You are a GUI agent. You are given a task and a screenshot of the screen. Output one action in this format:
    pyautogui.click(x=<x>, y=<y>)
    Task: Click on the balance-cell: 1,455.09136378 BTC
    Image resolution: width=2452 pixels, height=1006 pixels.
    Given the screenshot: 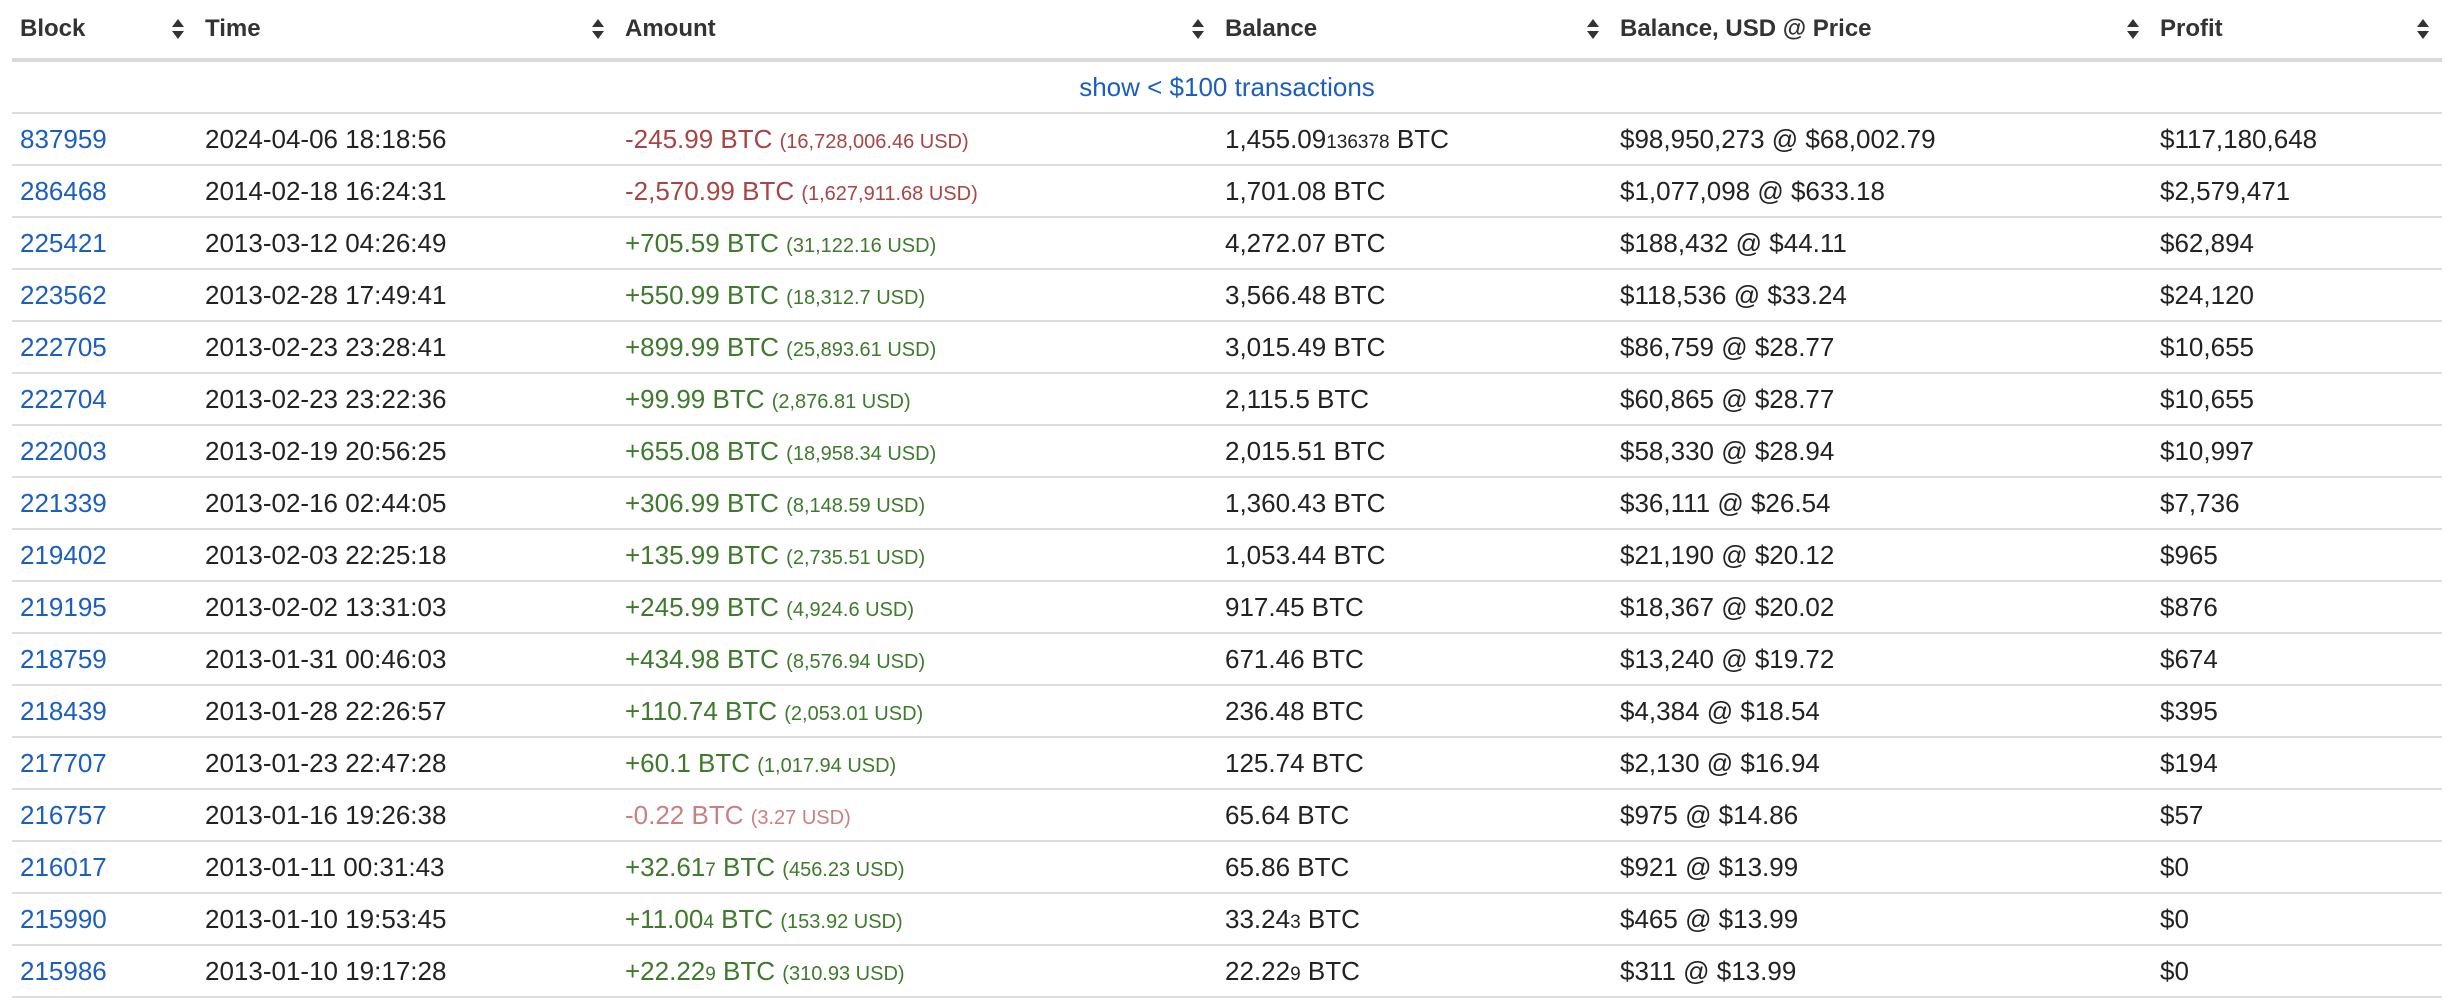 What is the action you would take?
    pyautogui.click(x=1414, y=139)
    